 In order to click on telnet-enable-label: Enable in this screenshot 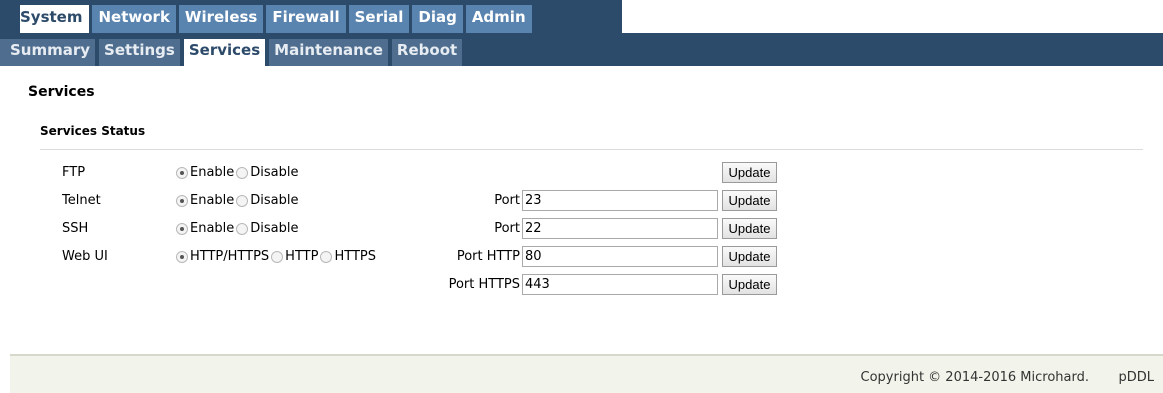, I will do `click(212, 200)`.